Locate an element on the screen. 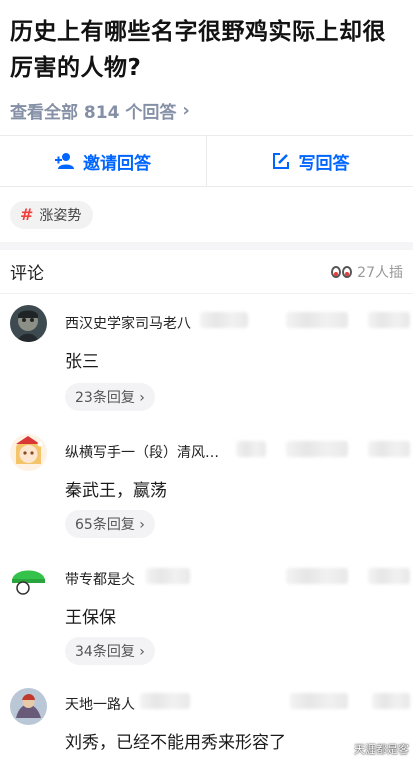  question-title: 历史上有哪些名字很野鸡实际上却很厉害的人物? is located at coordinates (206, 50).